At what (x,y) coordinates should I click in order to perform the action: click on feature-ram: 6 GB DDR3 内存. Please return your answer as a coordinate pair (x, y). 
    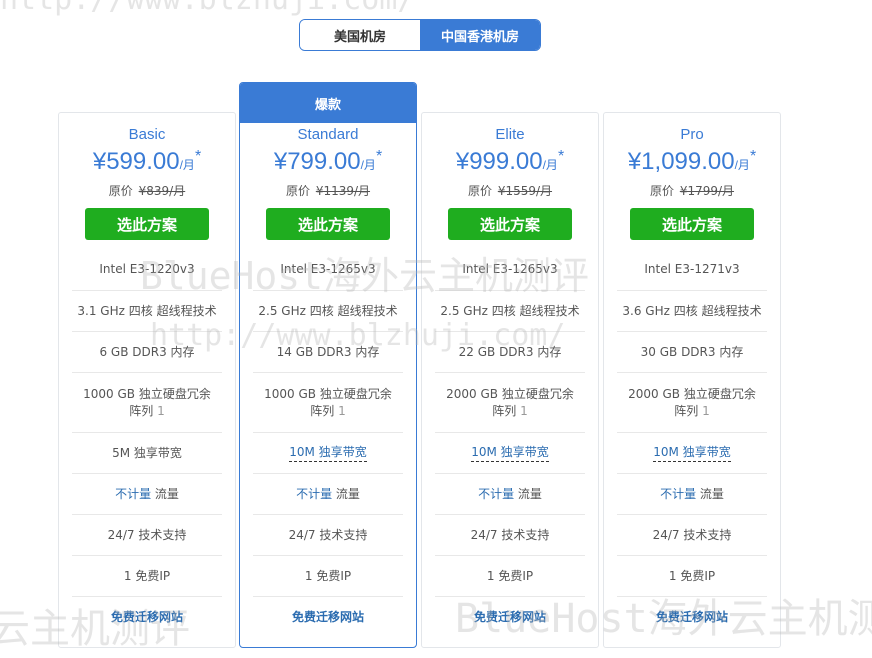
    Looking at the image, I should click on (147, 351).